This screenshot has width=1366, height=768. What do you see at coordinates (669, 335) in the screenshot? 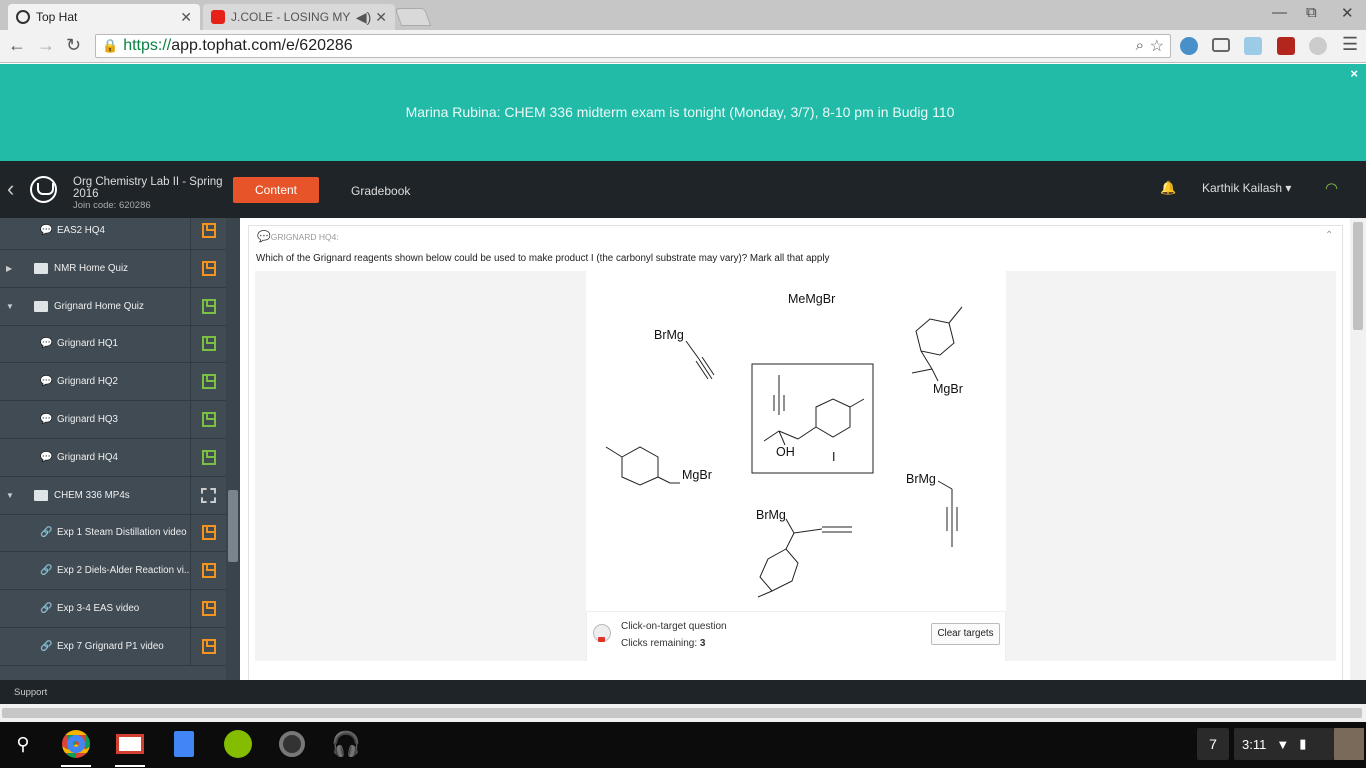
I see `brmg-top-left-label: BrMg` at bounding box center [669, 335].